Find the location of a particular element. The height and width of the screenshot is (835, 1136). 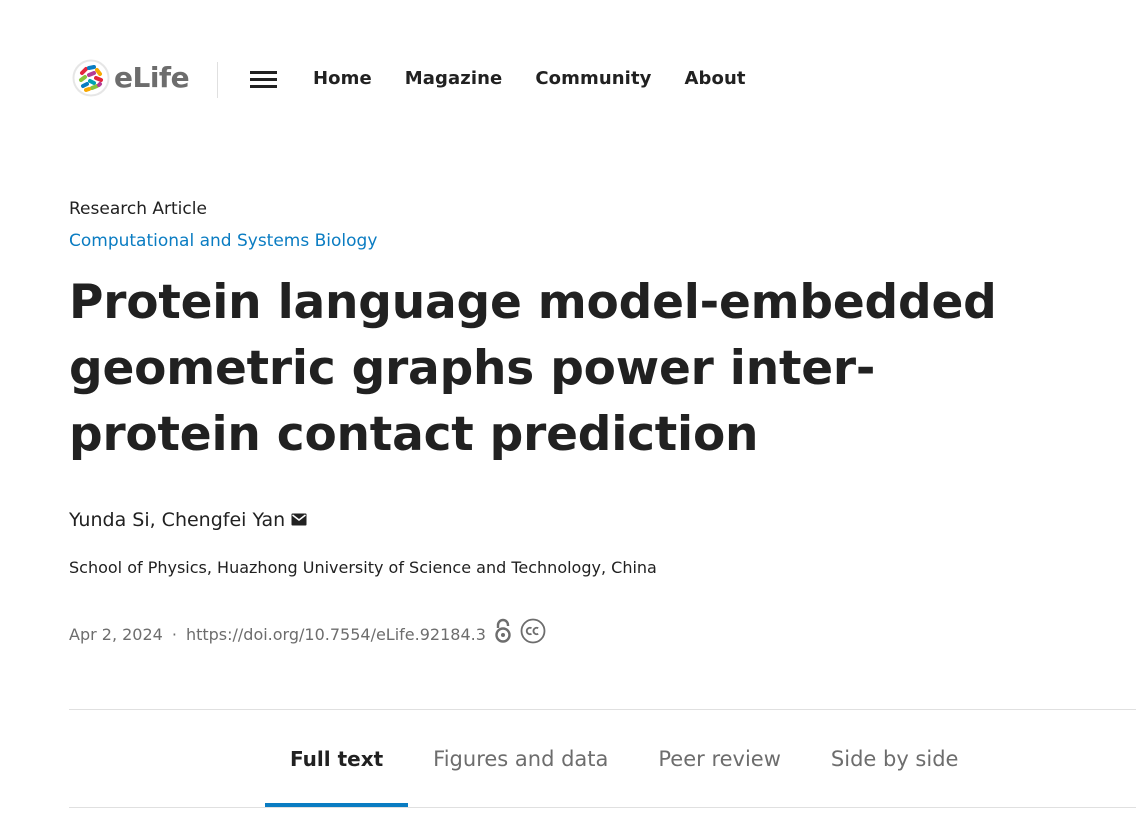

tabs-bottom-divider is located at coordinates (602, 807).